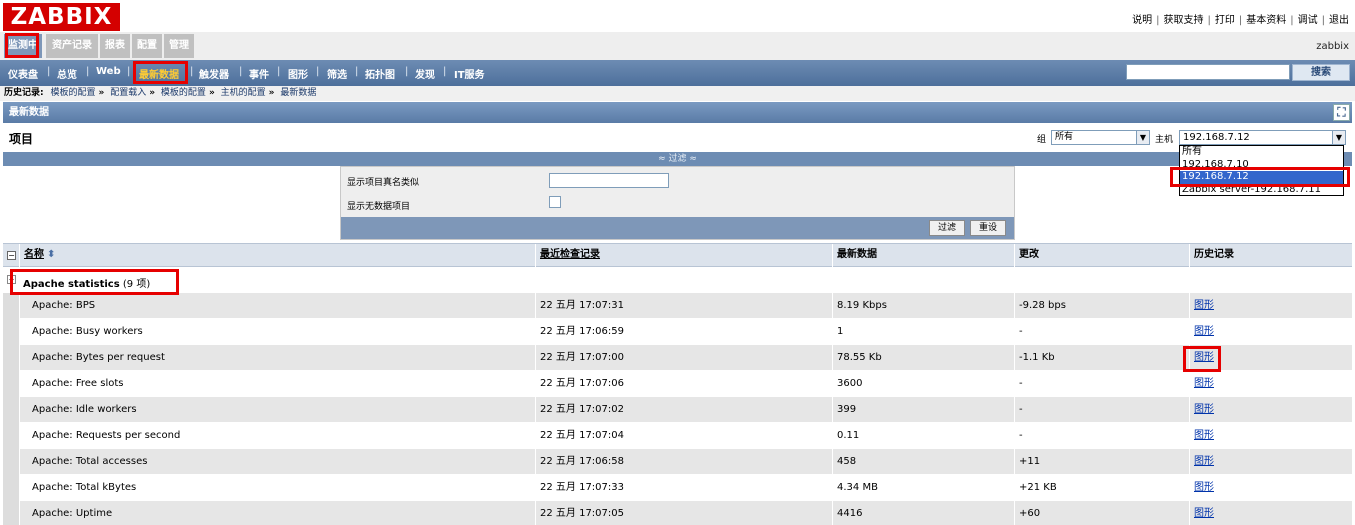 This screenshot has width=1355, height=525. I want to click on cell-last-value: 4416, so click(923, 513).